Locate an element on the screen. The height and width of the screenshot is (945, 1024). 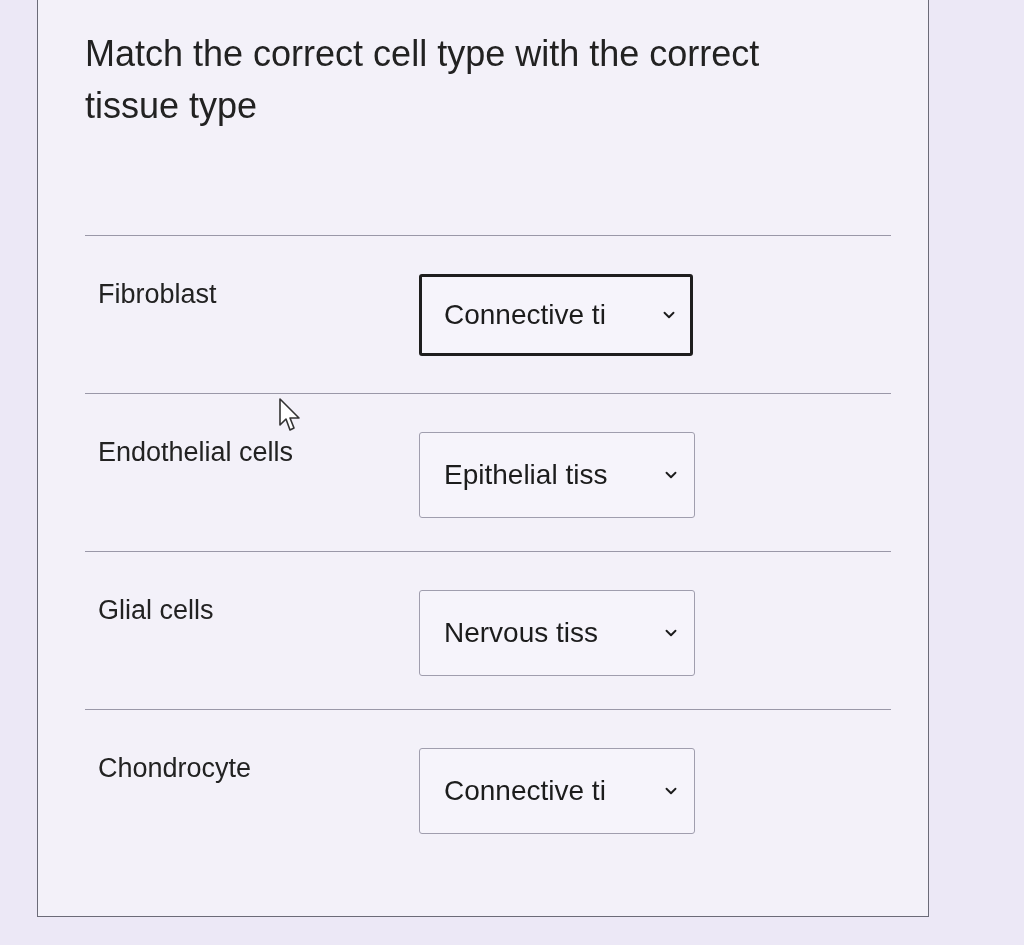
cell-type-label: Glial cells is located at coordinates (156, 610).